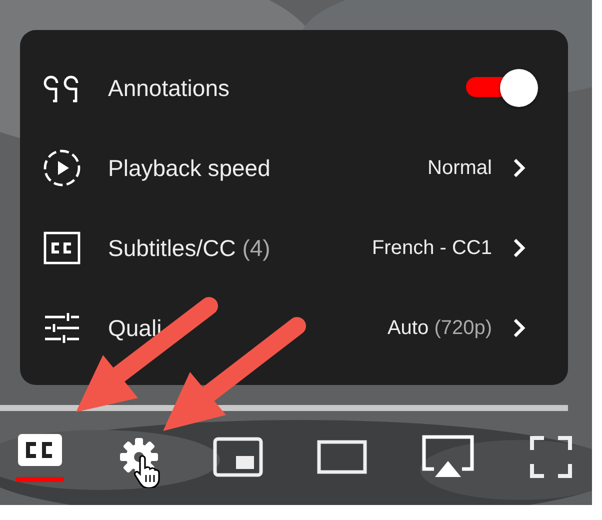 The height and width of the screenshot is (520, 602). I want to click on menu-value: Auto (720p), so click(439, 328).